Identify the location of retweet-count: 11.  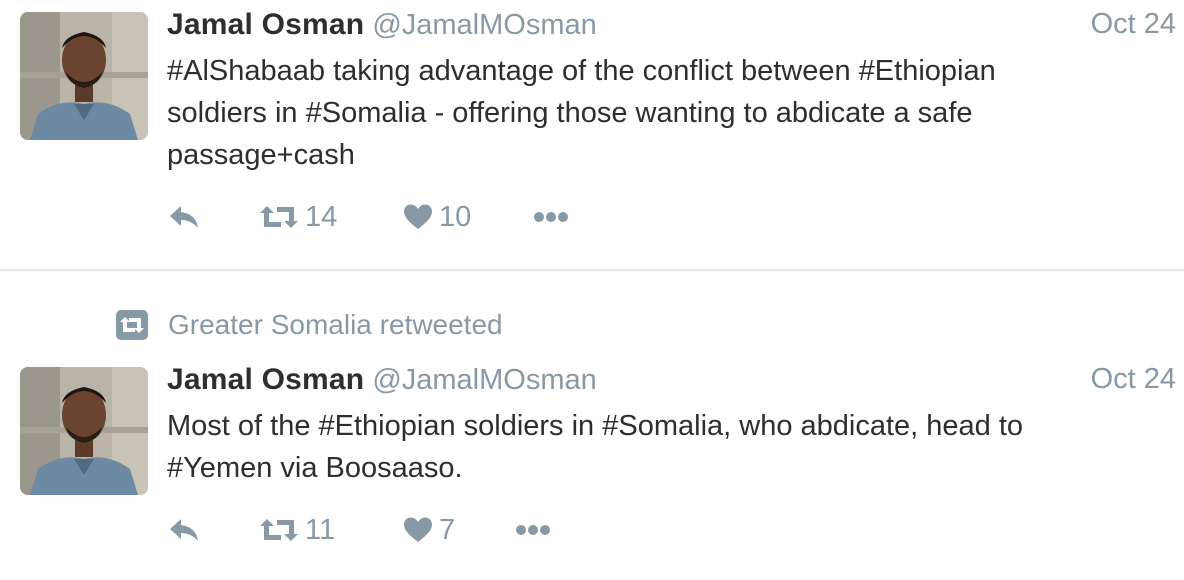
(320, 529).